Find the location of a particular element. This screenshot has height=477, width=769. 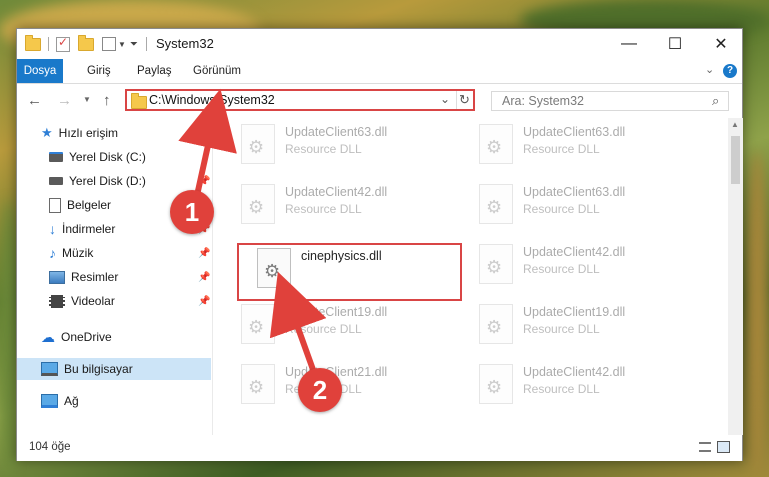

document-icon is located at coordinates (55, 205).